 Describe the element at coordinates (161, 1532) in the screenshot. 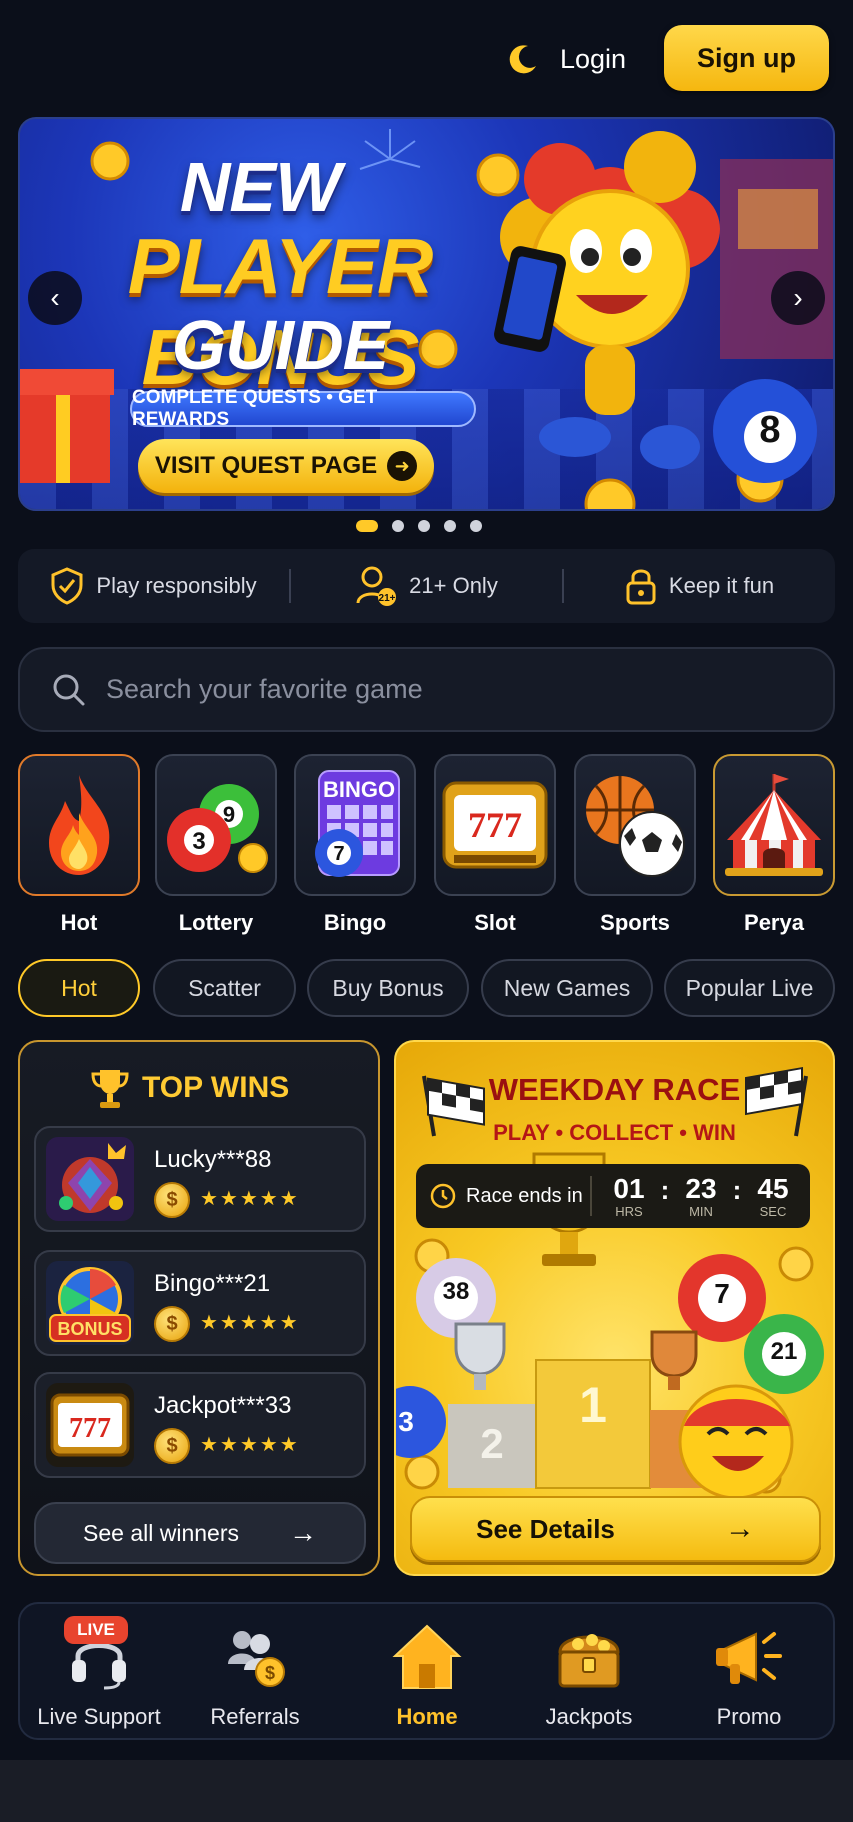

I see `see-all-winners-label: See all winners` at that location.